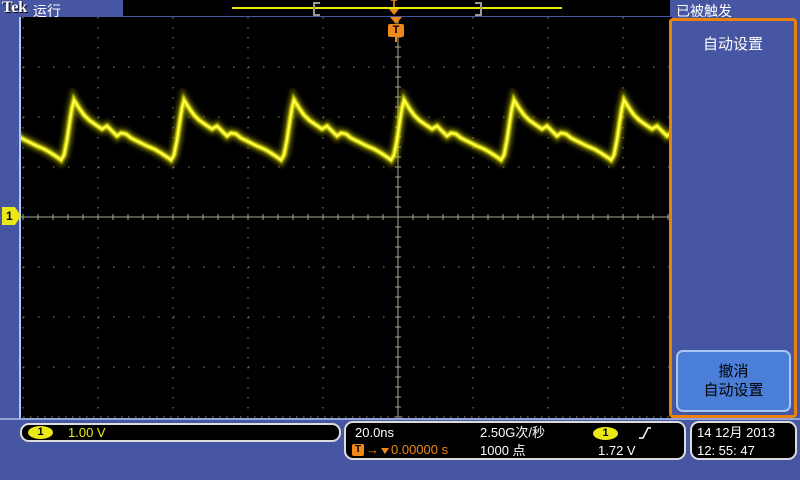  What do you see at coordinates (733, 381) in the screenshot?
I see `undo-autoset-button: 撤消 自动设置` at bounding box center [733, 381].